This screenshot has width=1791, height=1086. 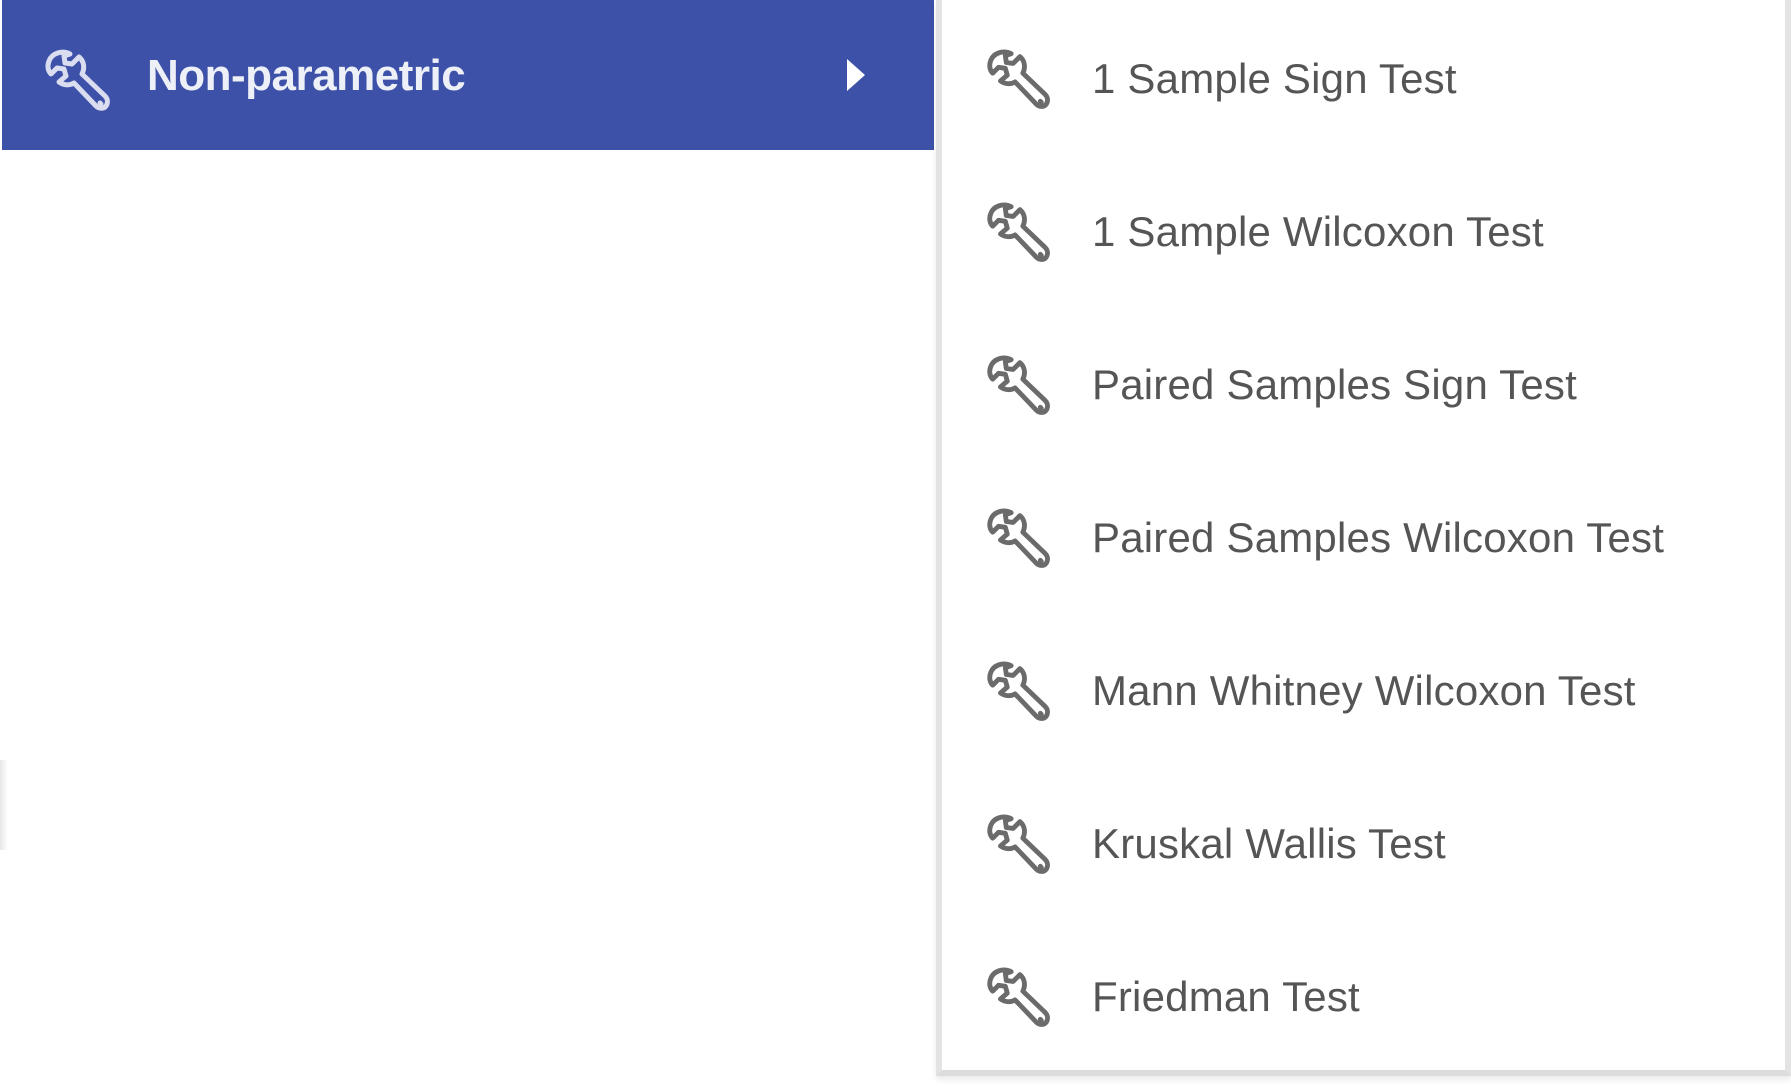 I want to click on submenu-item-label: Mann Whitney Wilcoxon Test, so click(x=1364, y=690).